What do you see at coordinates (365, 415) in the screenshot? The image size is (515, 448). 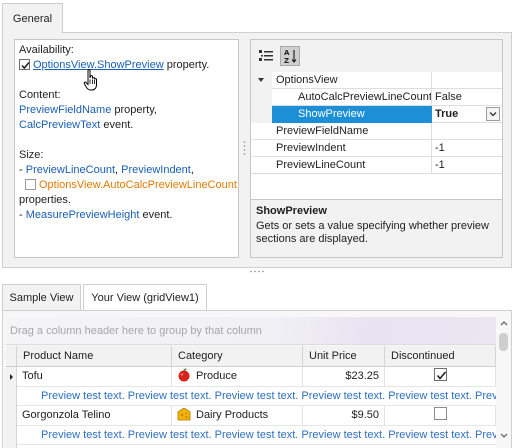 I see `cell-text: $9.50` at bounding box center [365, 415].